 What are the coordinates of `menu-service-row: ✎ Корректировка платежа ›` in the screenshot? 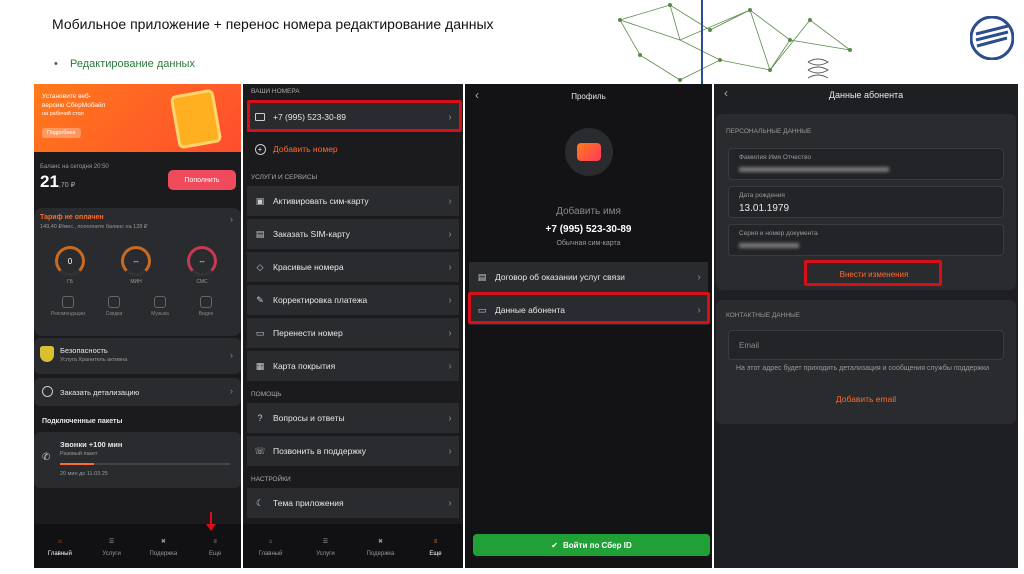 It's located at (353, 300).